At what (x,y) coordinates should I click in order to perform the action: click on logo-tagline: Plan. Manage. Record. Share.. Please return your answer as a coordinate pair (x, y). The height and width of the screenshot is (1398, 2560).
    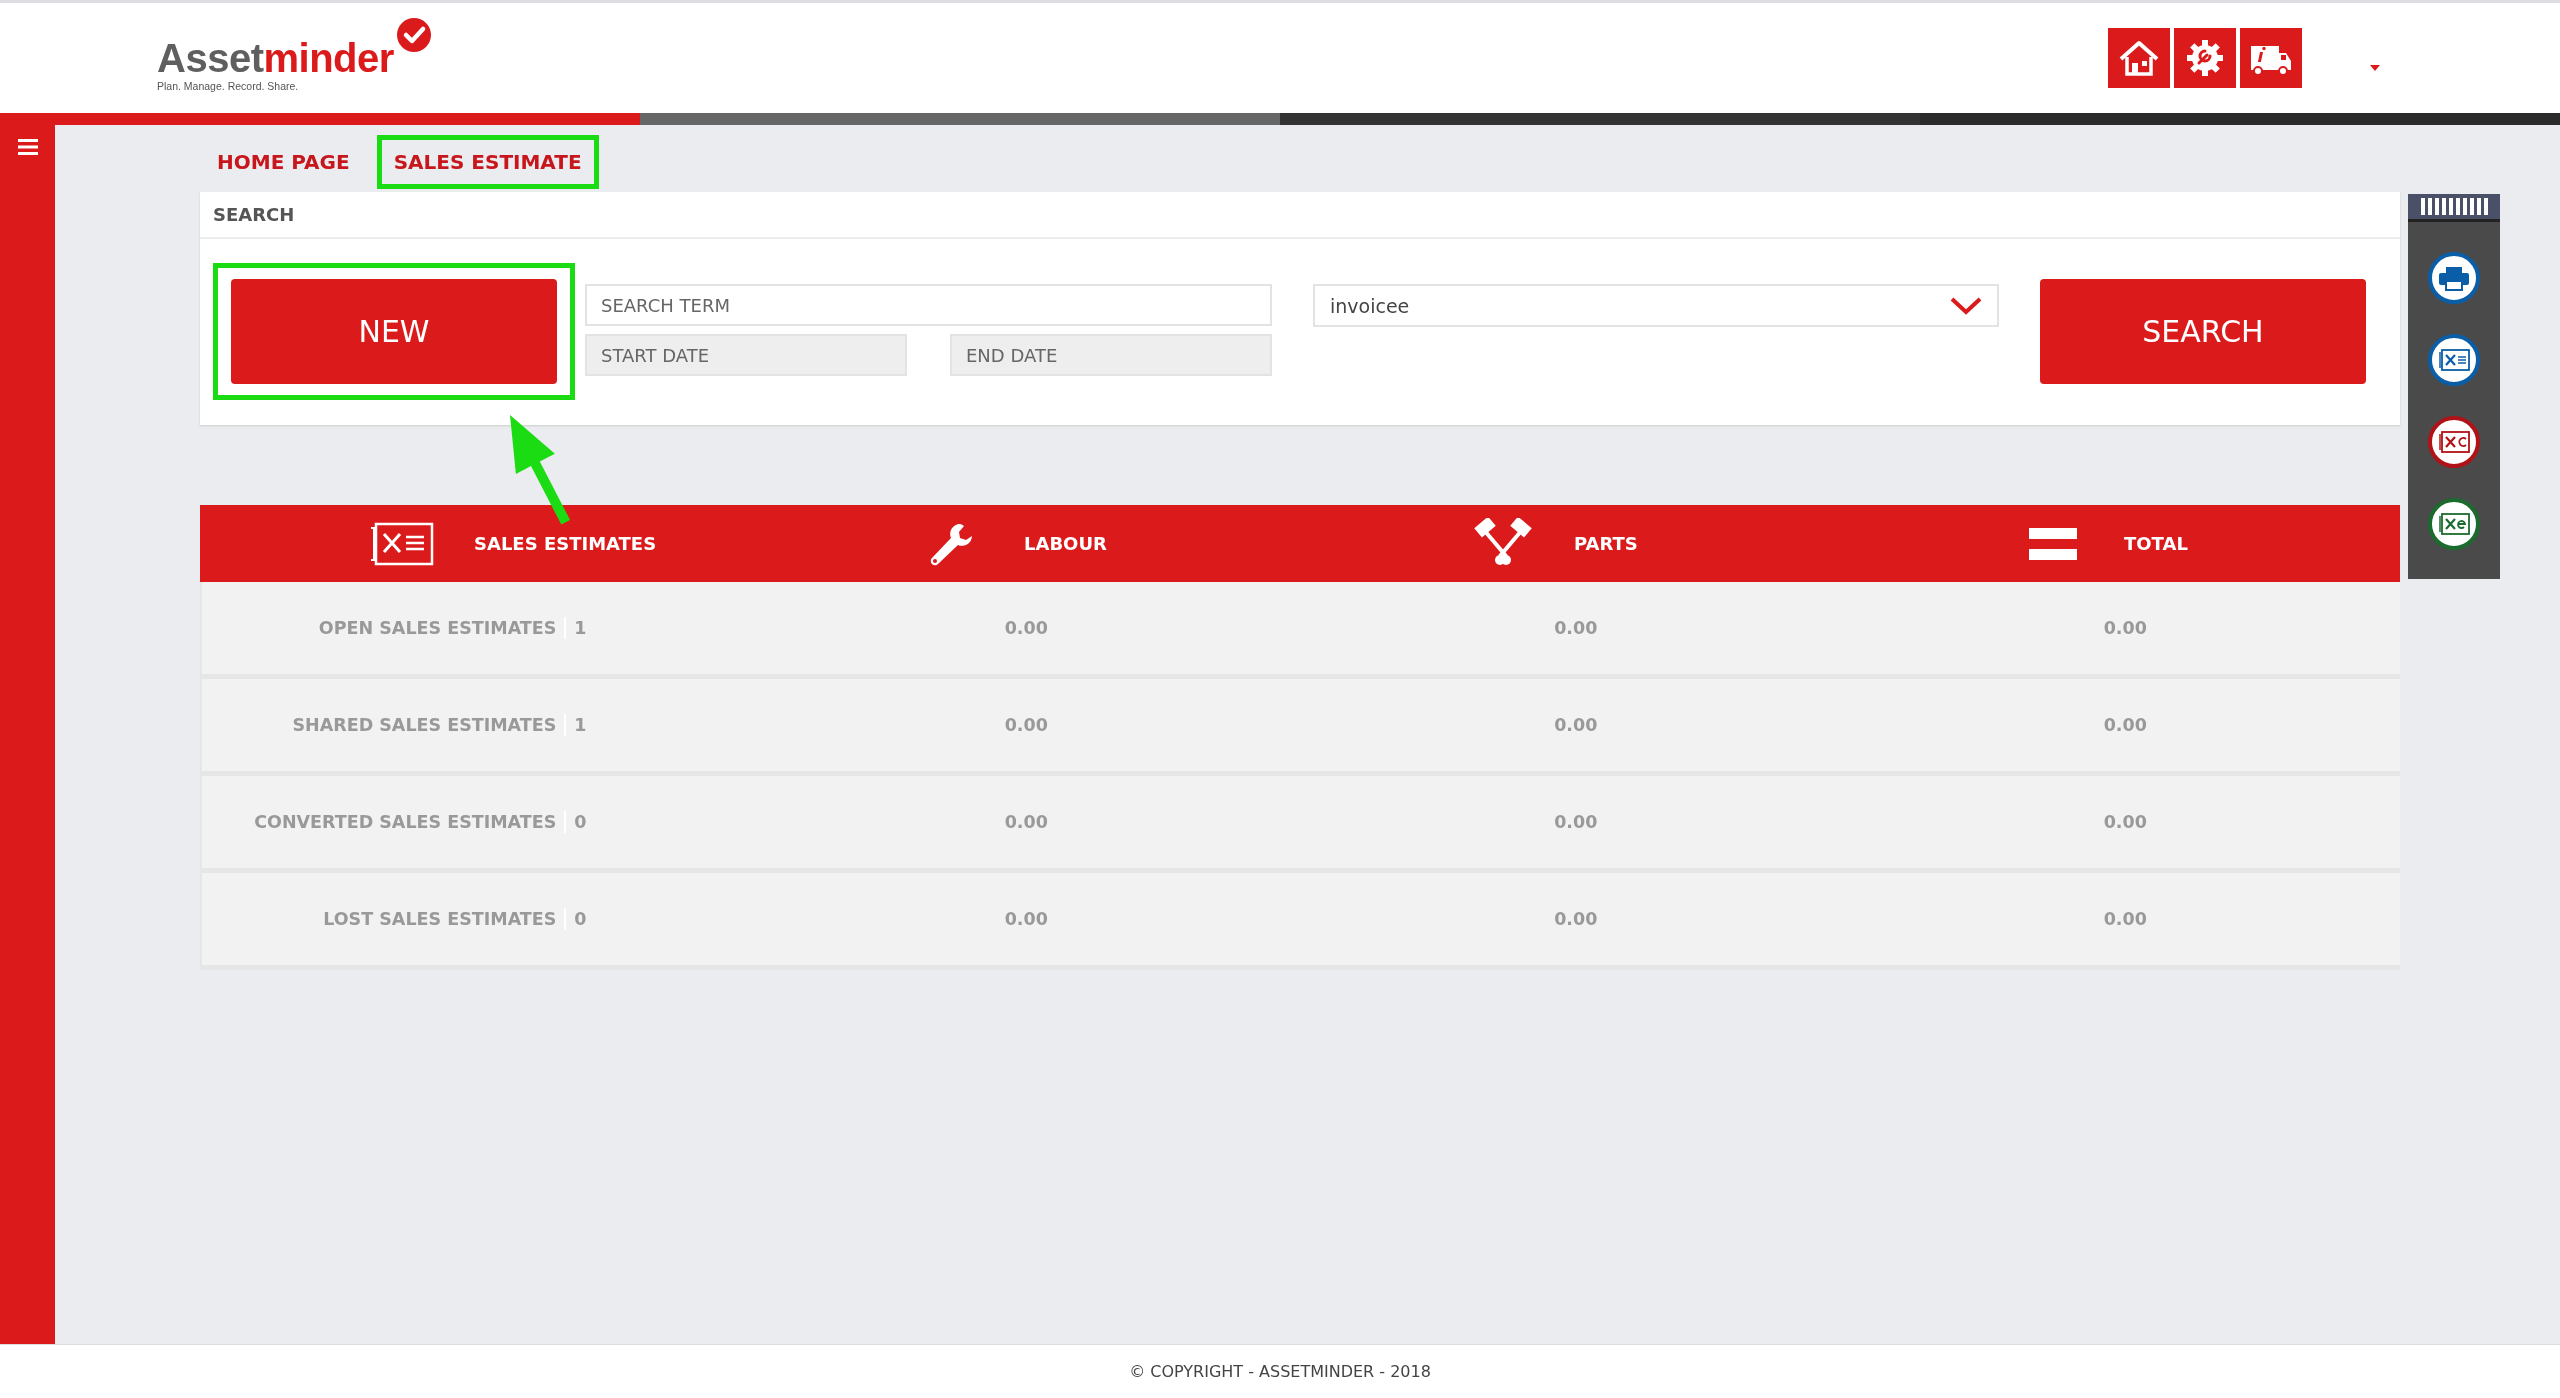
    Looking at the image, I should click on (228, 86).